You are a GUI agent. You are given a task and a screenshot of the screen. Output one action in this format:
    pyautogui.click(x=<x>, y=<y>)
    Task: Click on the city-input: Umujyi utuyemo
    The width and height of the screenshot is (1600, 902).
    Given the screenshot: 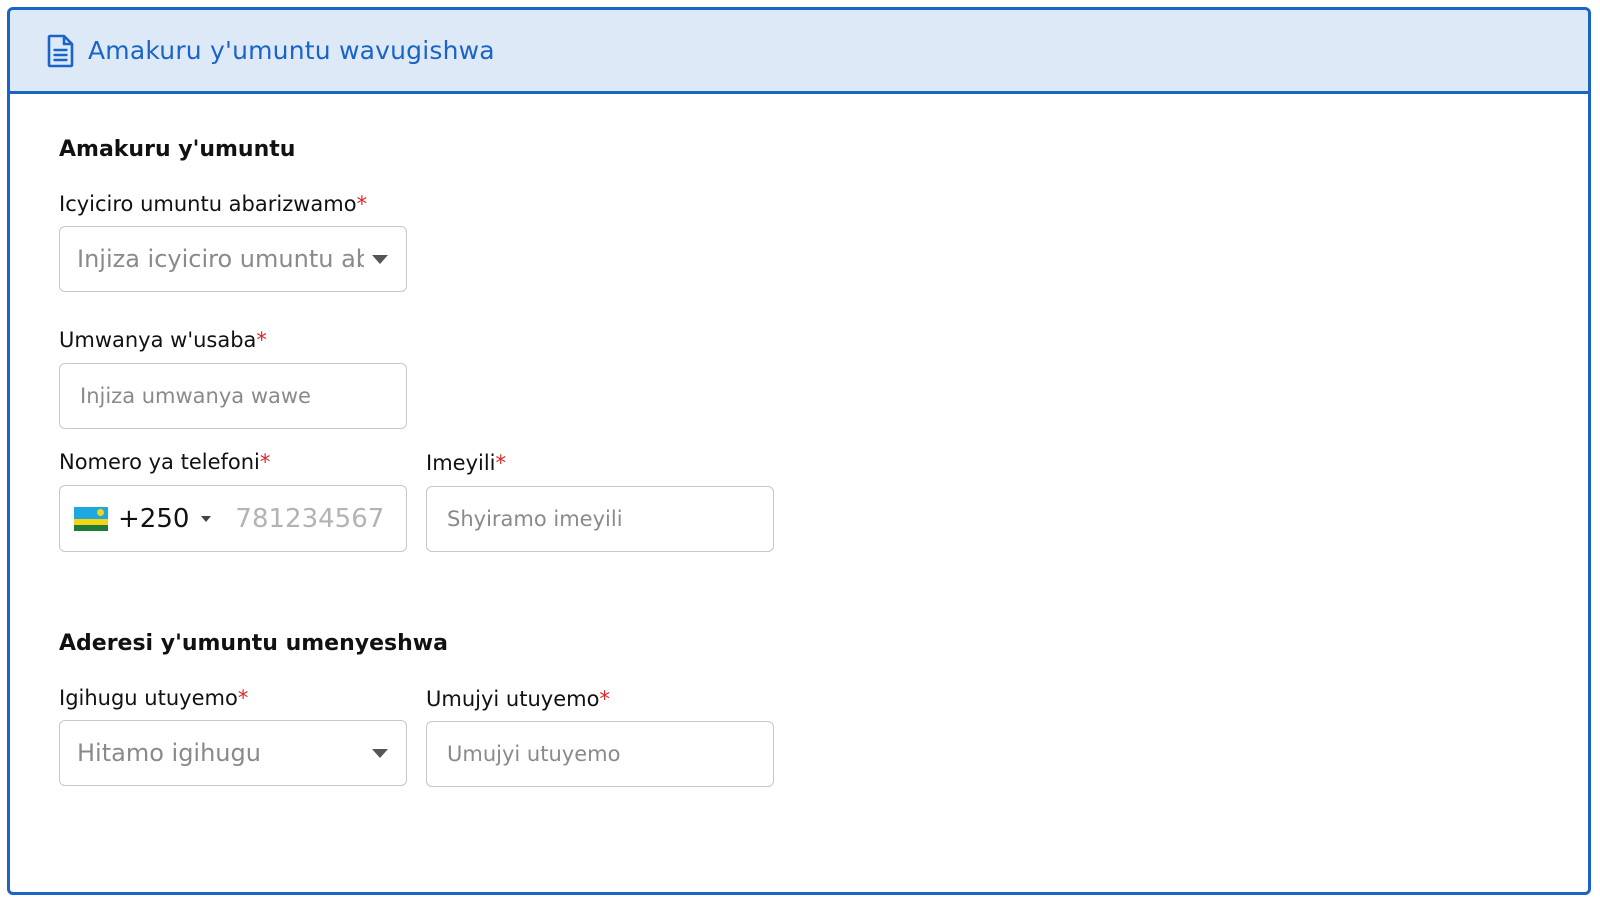 What is the action you would take?
    pyautogui.click(x=600, y=754)
    